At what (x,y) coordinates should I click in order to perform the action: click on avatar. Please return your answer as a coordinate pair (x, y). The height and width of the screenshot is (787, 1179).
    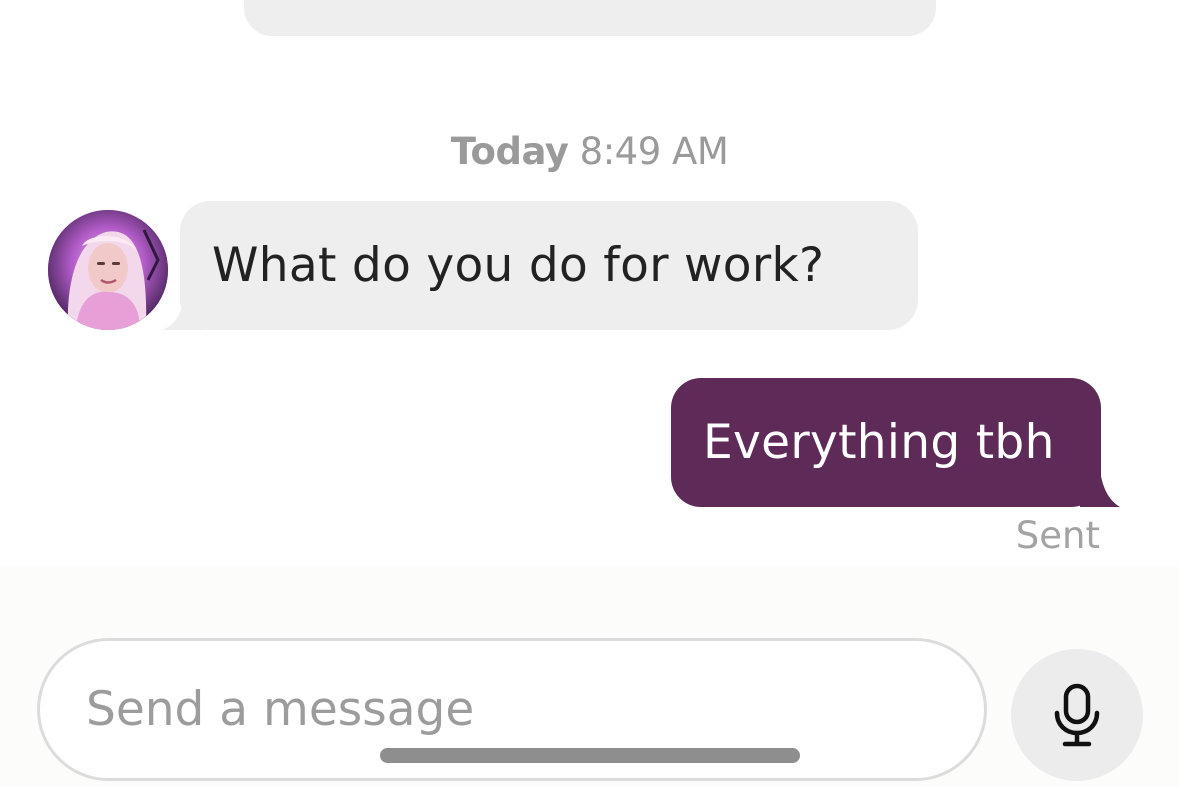
    Looking at the image, I should click on (108, 270).